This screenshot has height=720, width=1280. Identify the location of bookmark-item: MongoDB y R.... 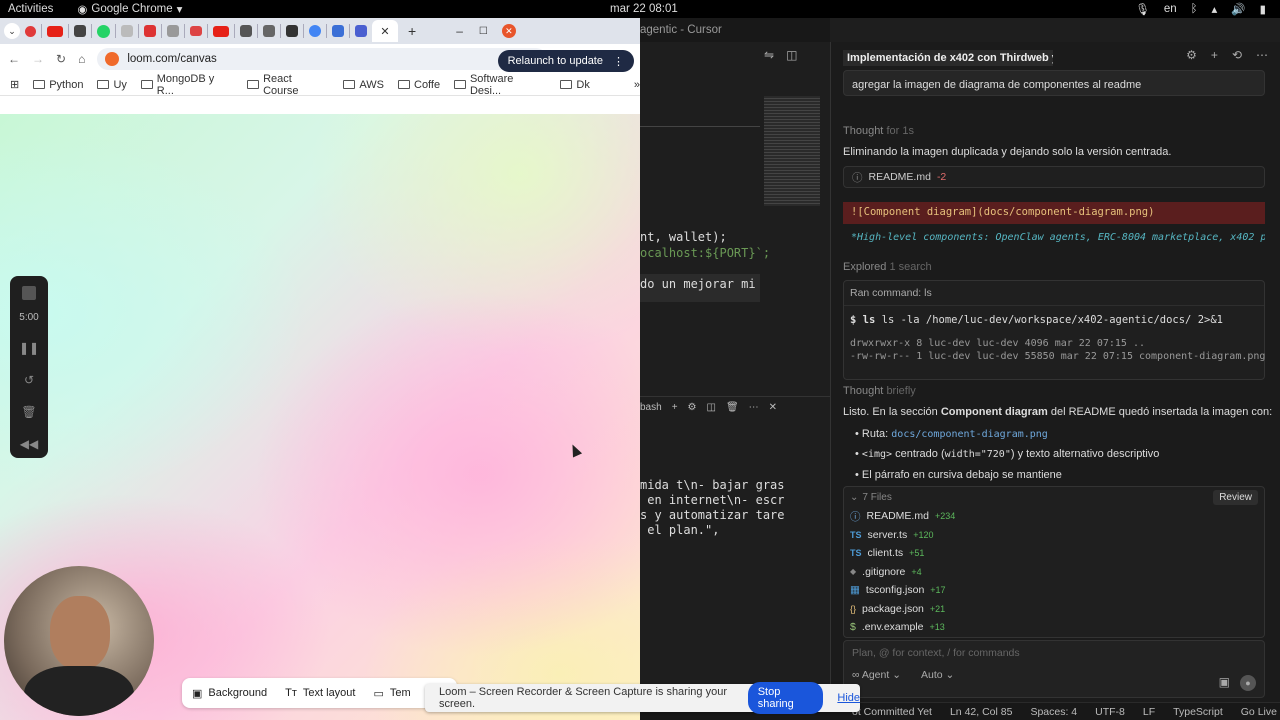
(186, 85).